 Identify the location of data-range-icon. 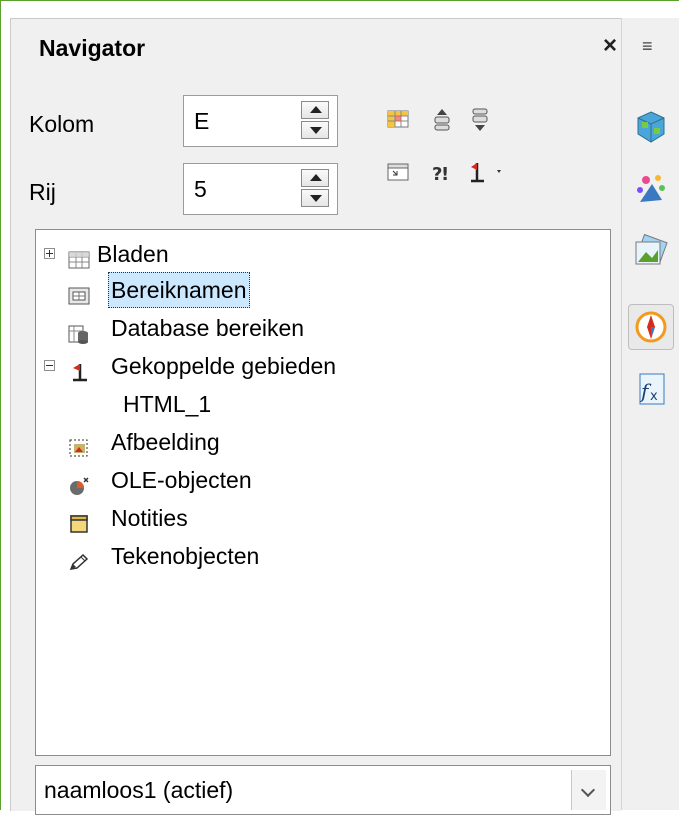
(398, 120).